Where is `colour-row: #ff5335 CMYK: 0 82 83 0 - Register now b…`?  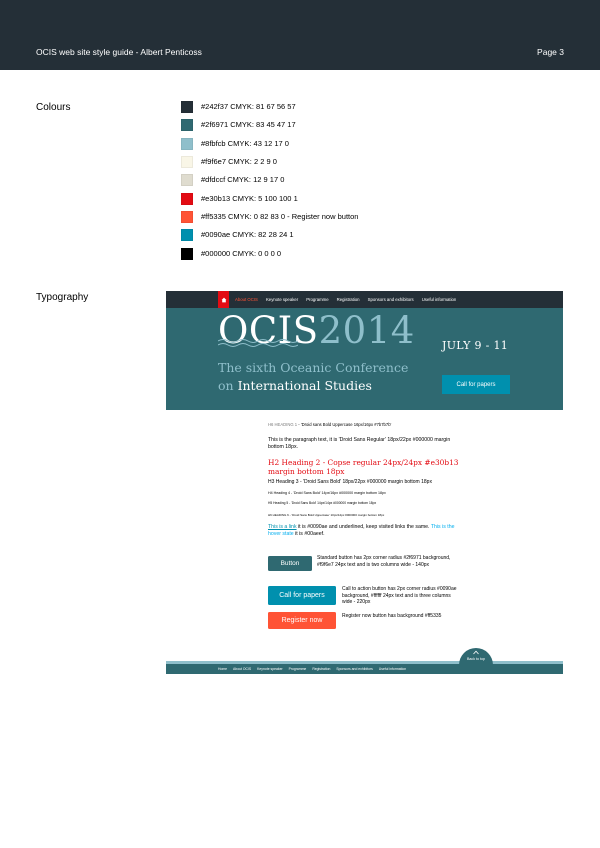 colour-row: #ff5335 CMYK: 0 82 83 0 - Register now b… is located at coordinates (269, 216).